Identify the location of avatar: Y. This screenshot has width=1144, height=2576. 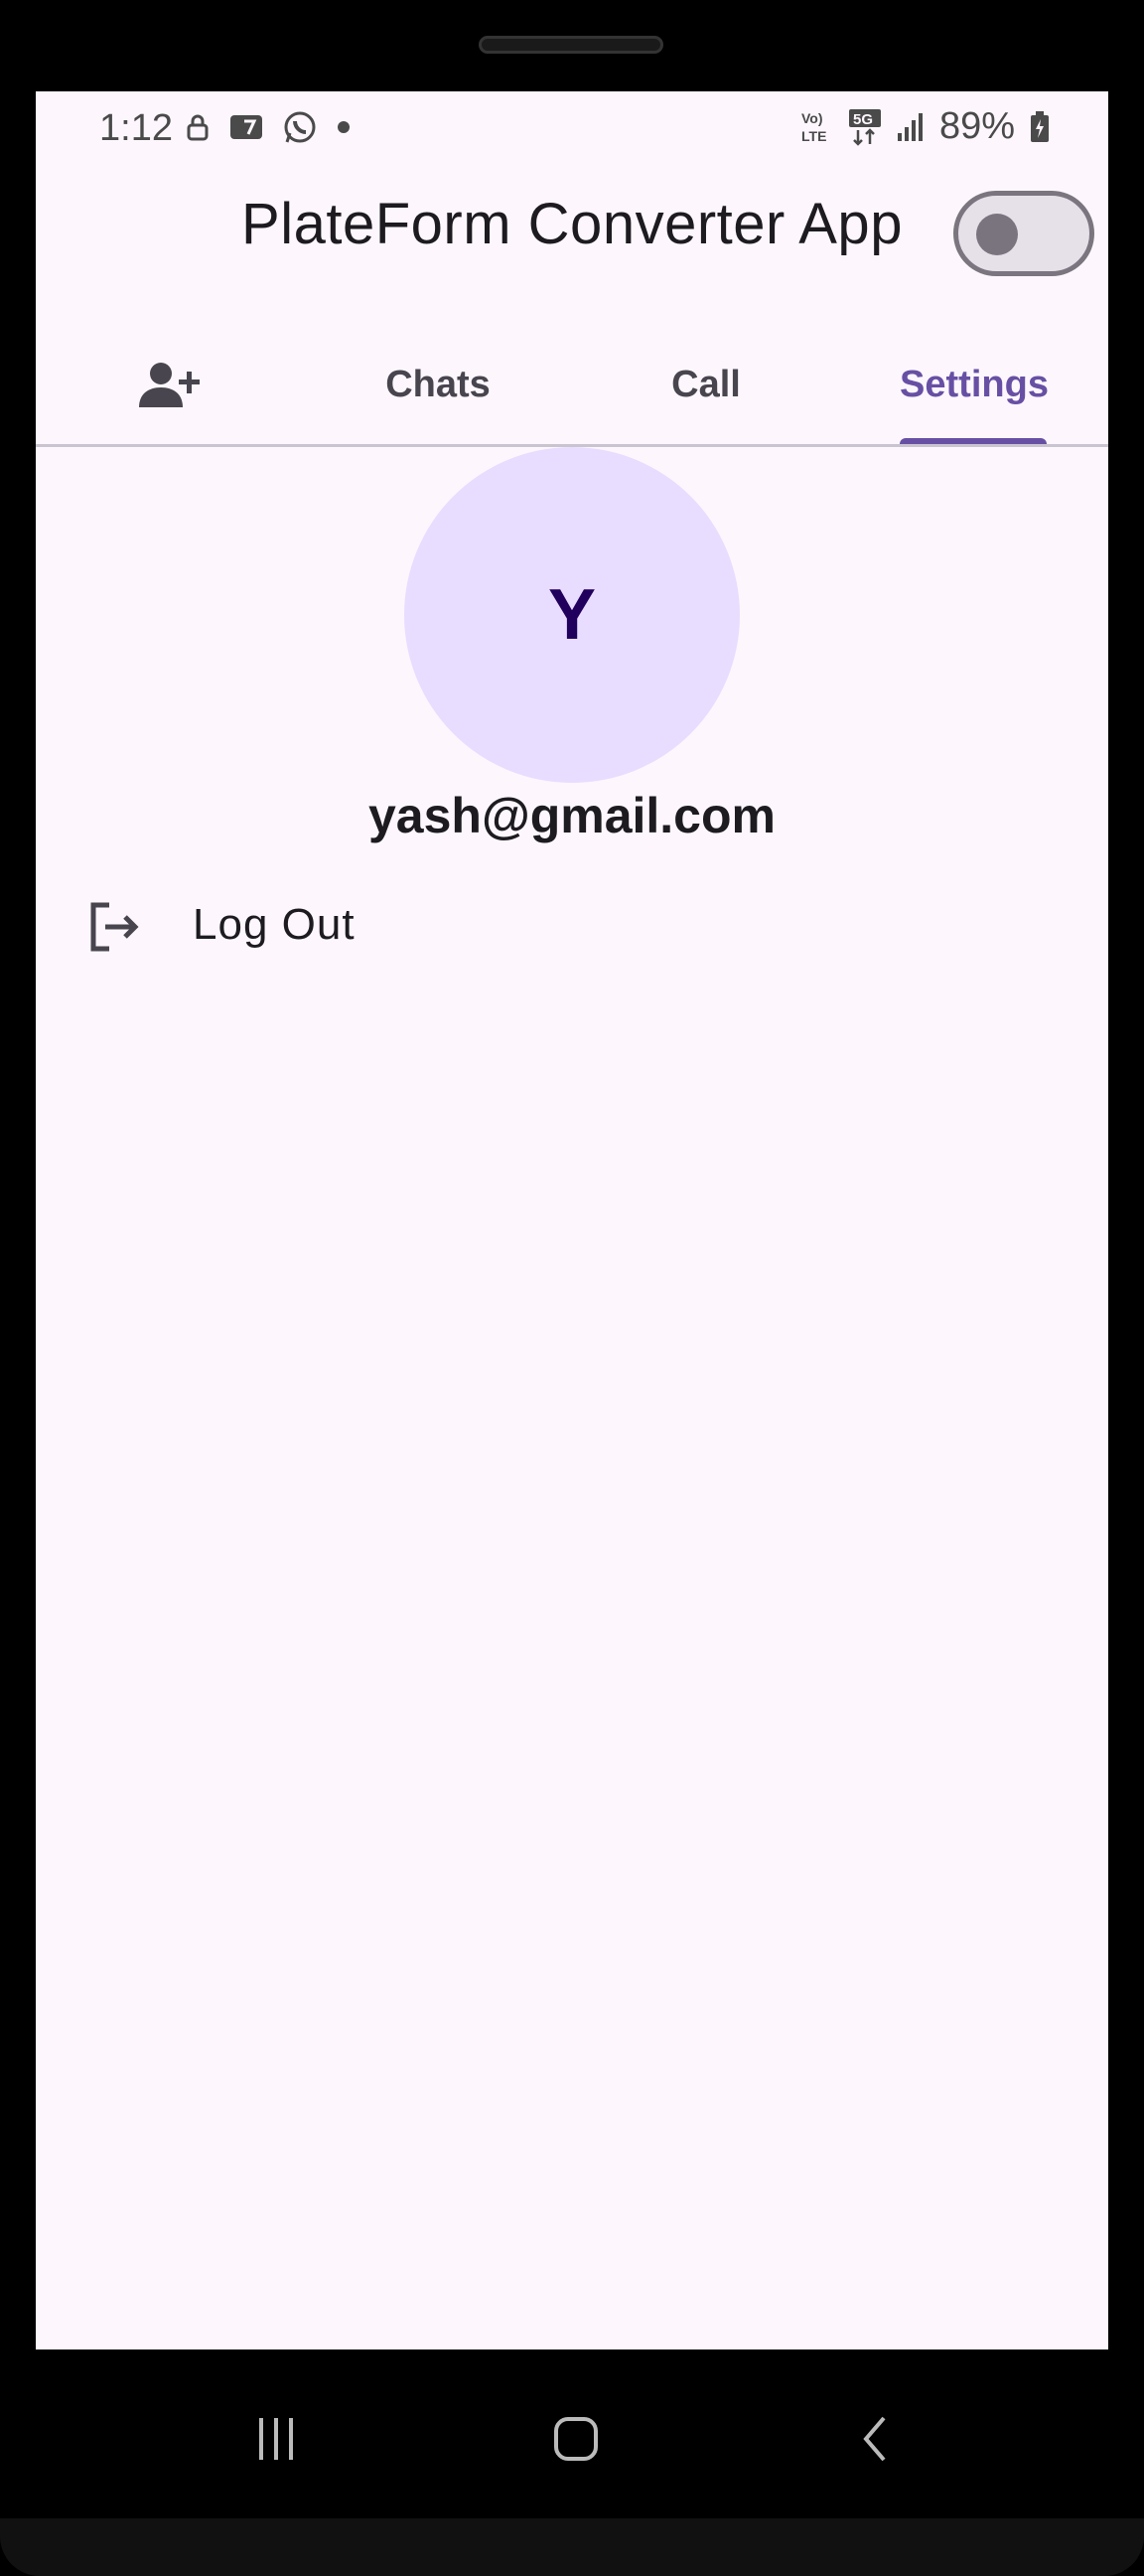
(572, 615).